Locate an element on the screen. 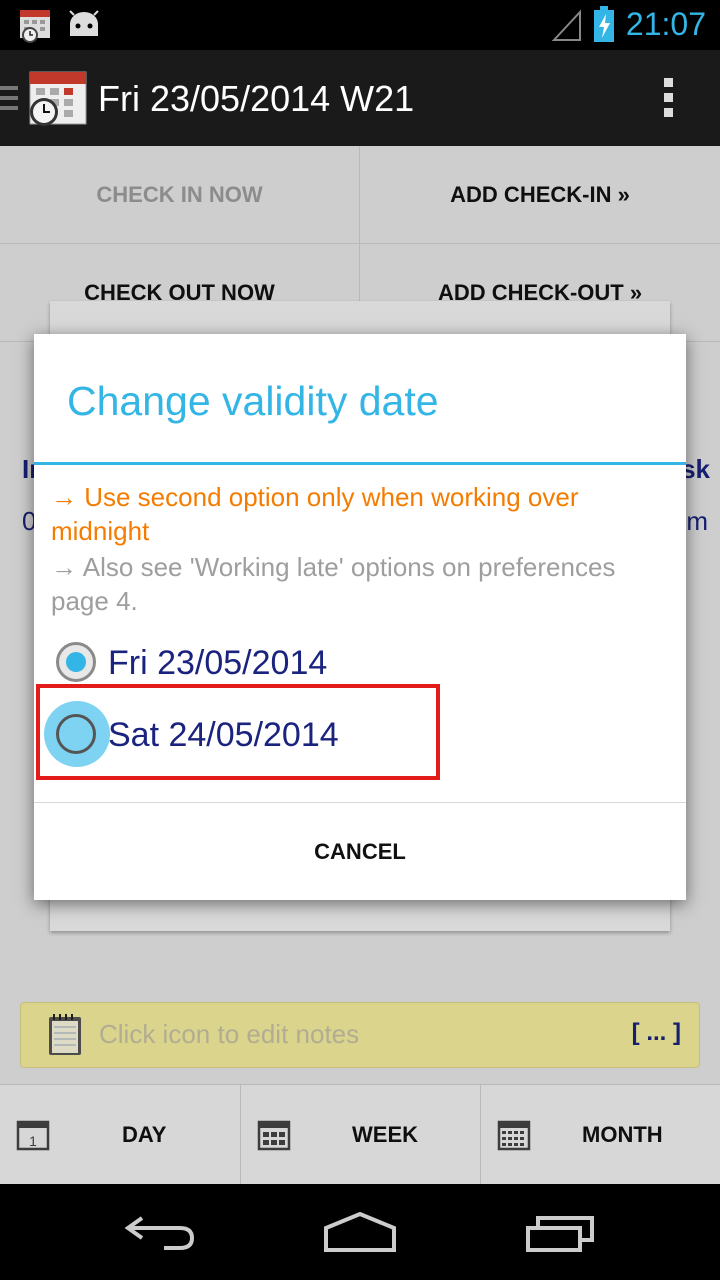 The height and width of the screenshot is (1280, 720). calendar-clock-icon is located at coordinates (37, 27).